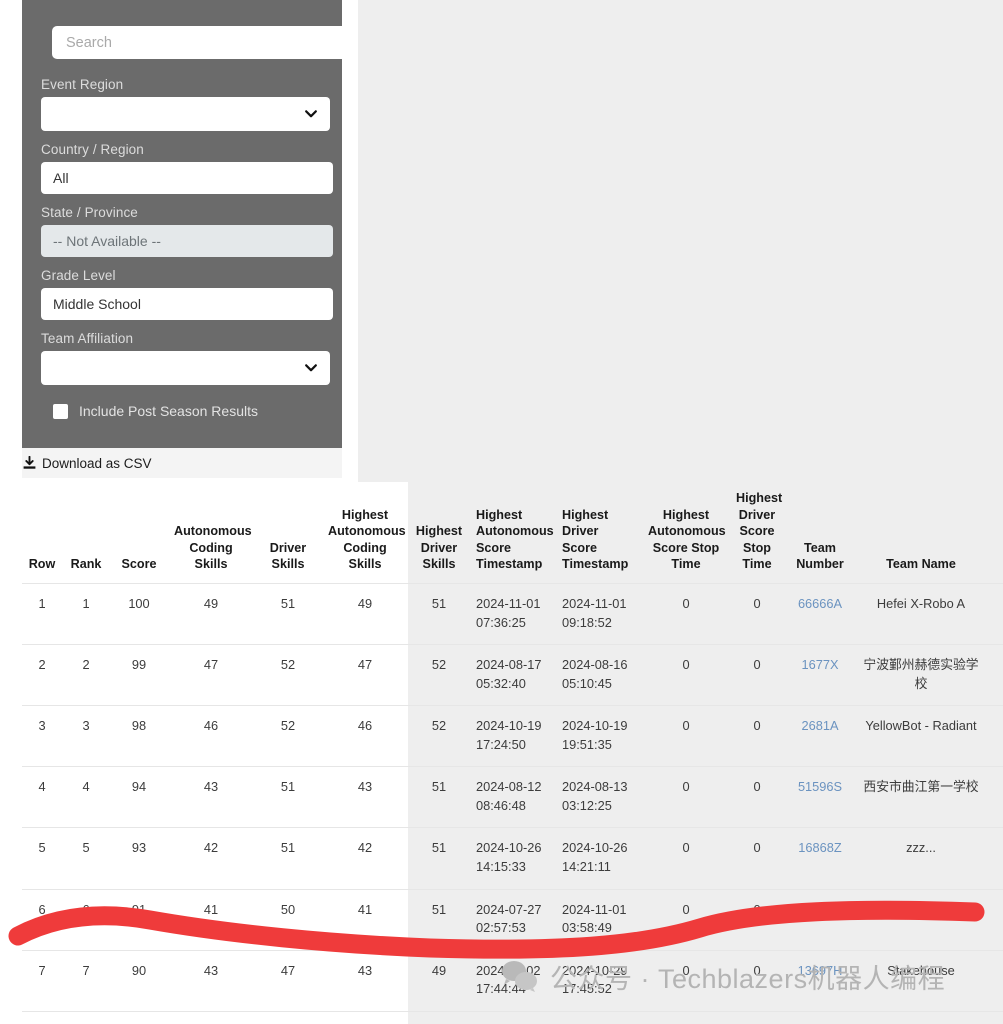 Image resolution: width=1003 pixels, height=1024 pixels. What do you see at coordinates (994, 675) in the screenshot?
I see `cell-team-name-overflow: 宁` at bounding box center [994, 675].